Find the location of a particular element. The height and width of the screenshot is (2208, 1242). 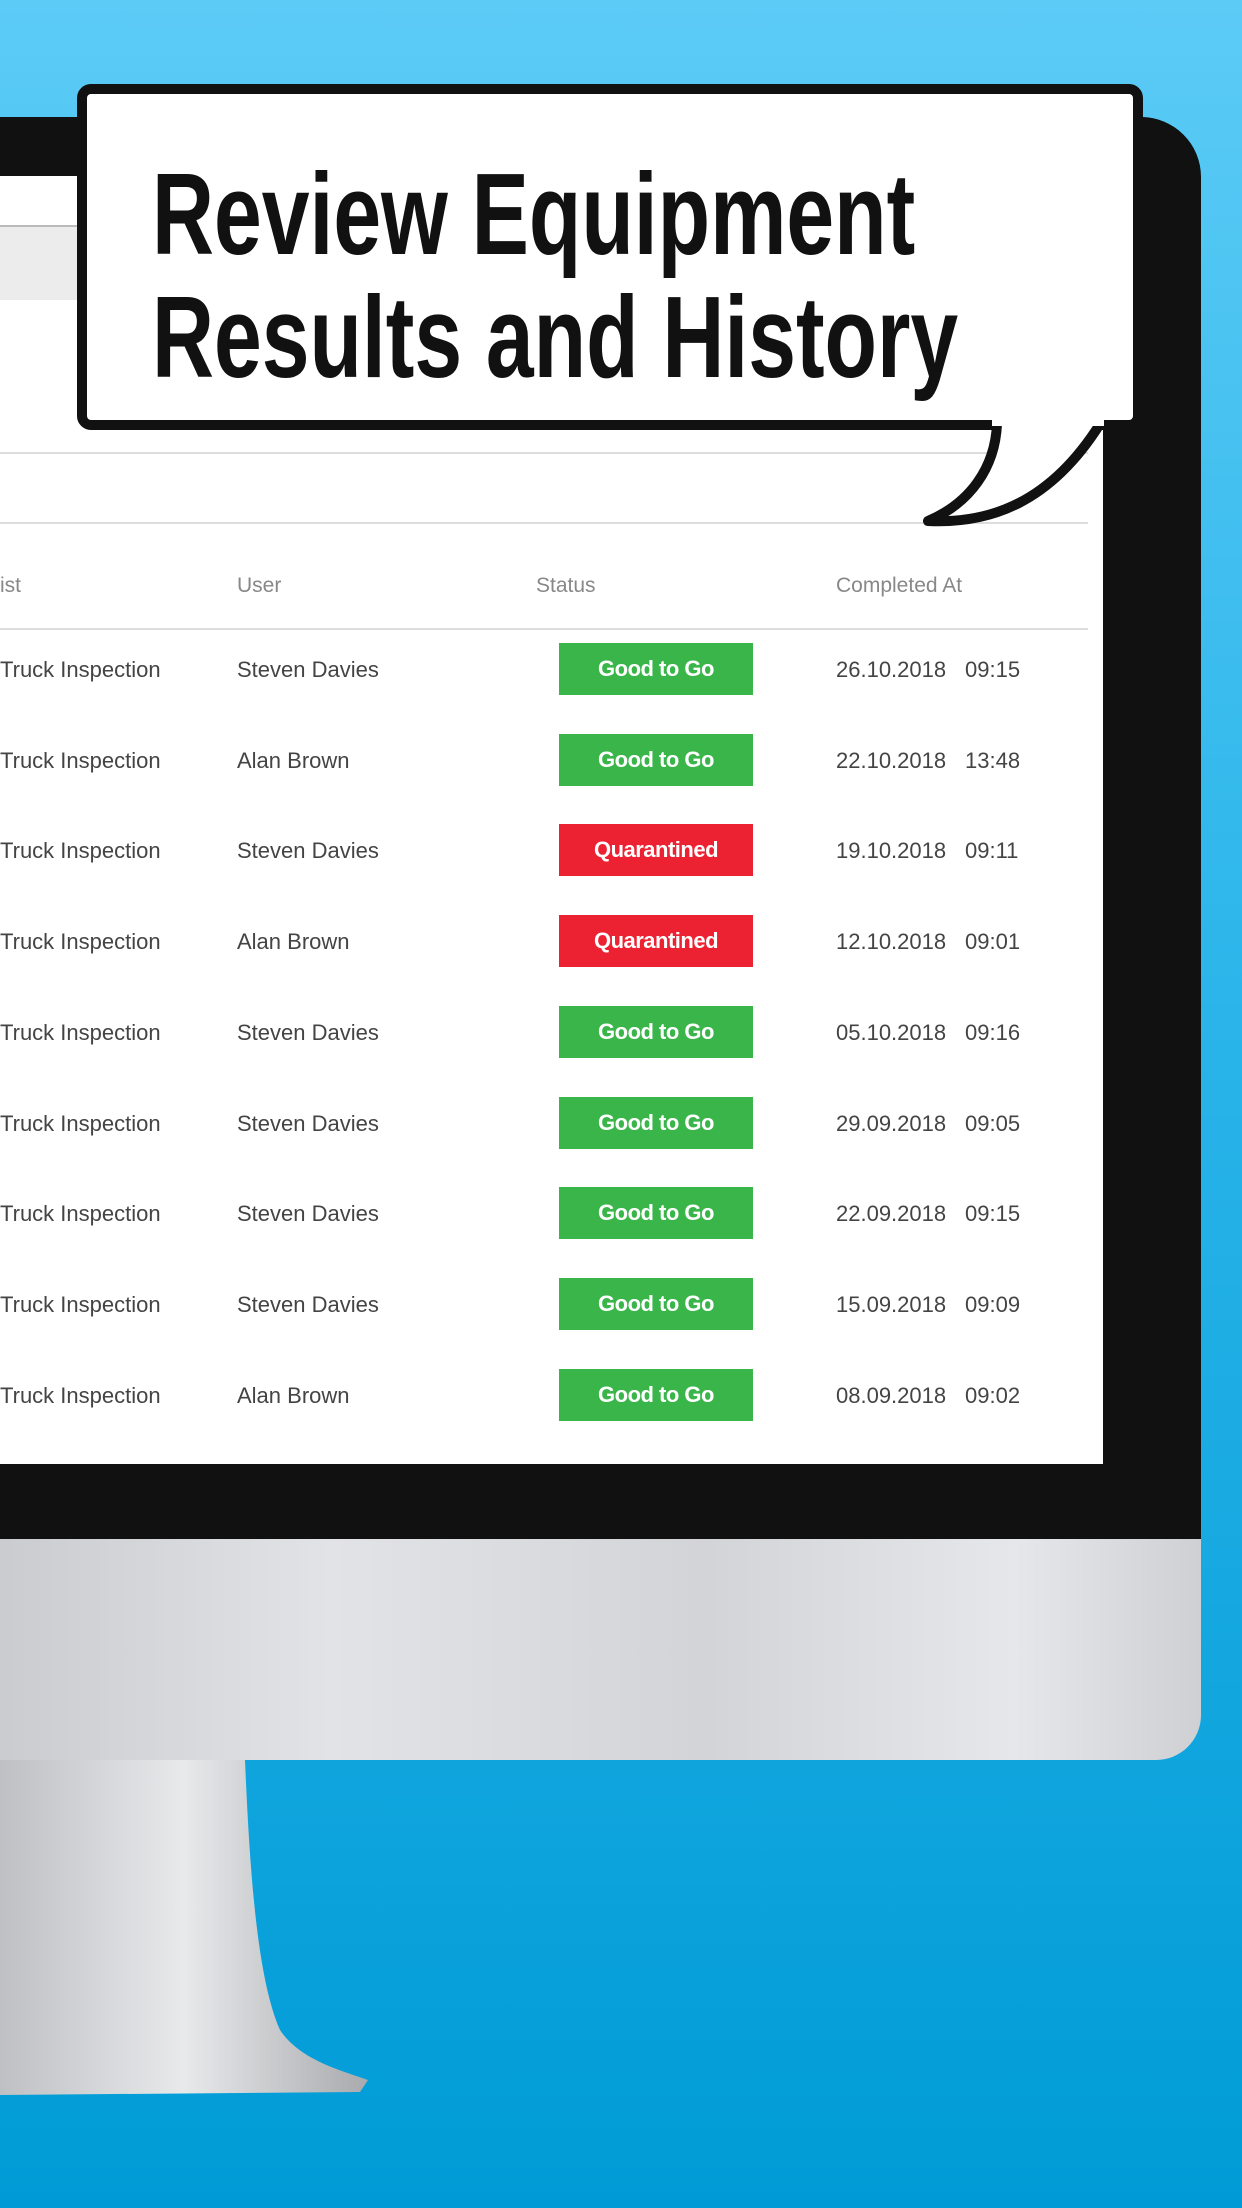

completed-date: 22.10.2018 is located at coordinates (891, 760).